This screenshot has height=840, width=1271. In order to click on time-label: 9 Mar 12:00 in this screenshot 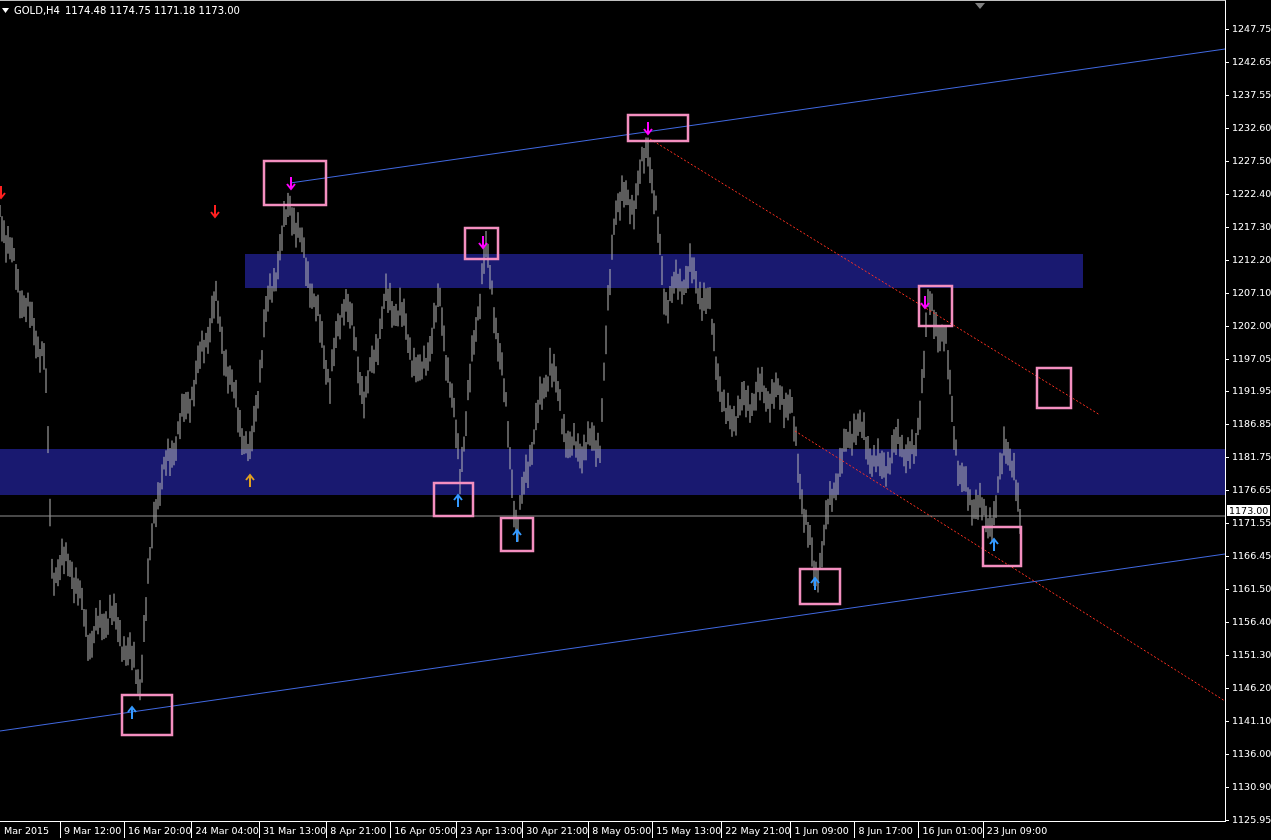, I will do `click(92, 830)`.